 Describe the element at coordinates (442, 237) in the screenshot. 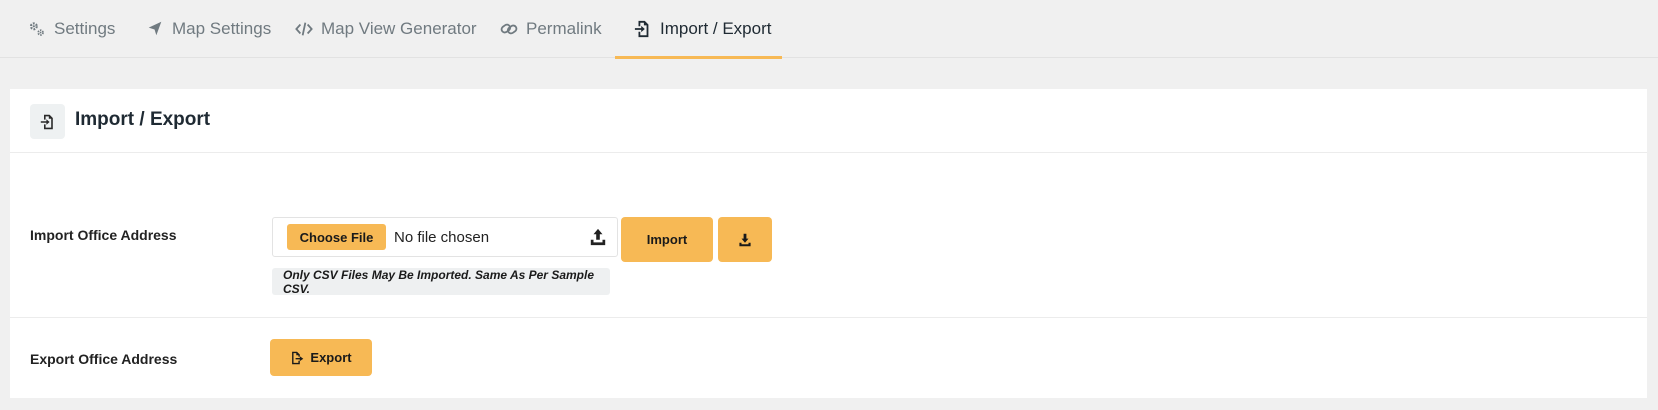

I see `file-status-text: No file chosen` at that location.